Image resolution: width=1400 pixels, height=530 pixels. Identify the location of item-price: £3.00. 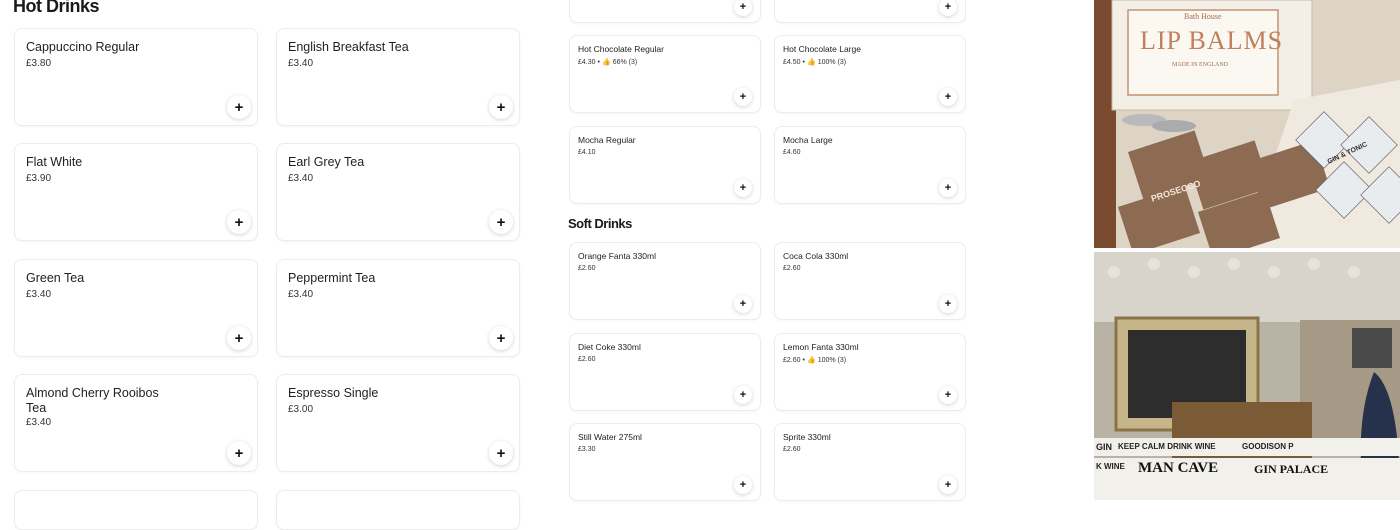
(301, 409).